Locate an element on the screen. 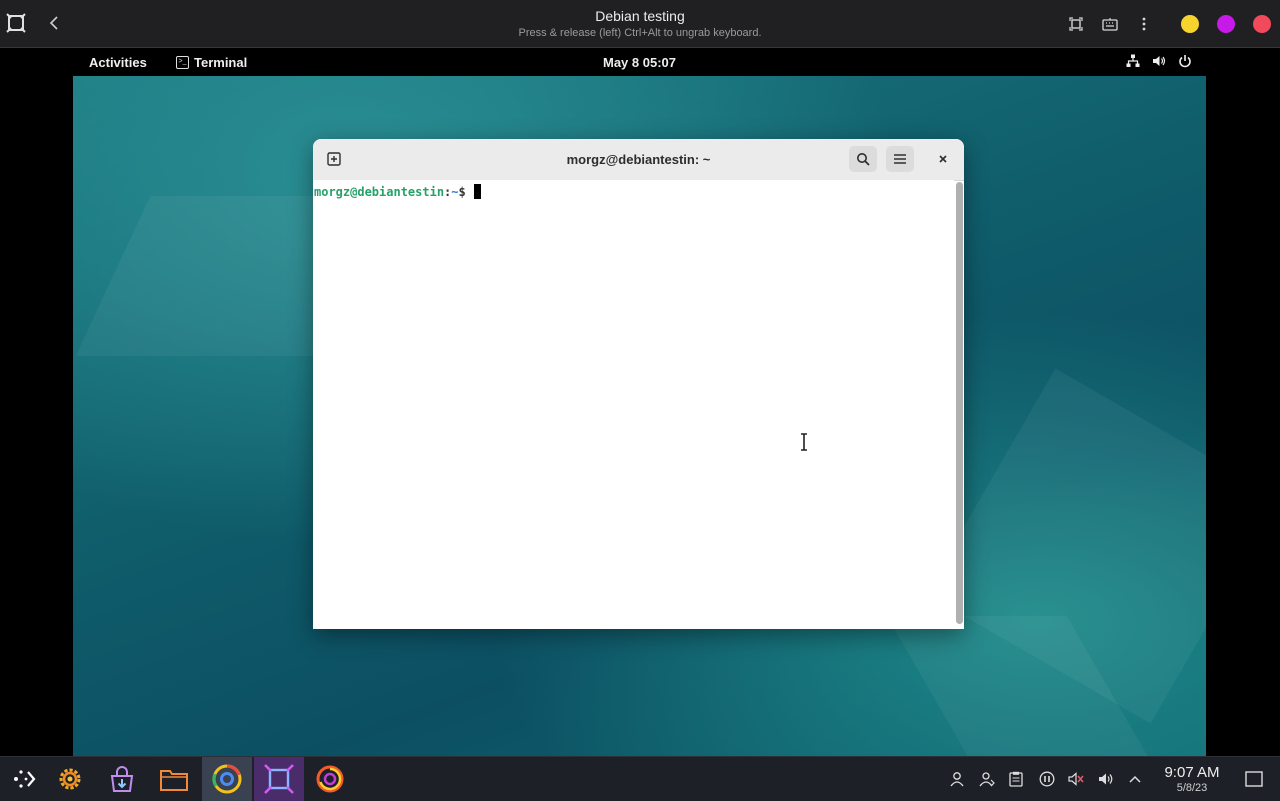  hamburger-icon is located at coordinates (900, 159).